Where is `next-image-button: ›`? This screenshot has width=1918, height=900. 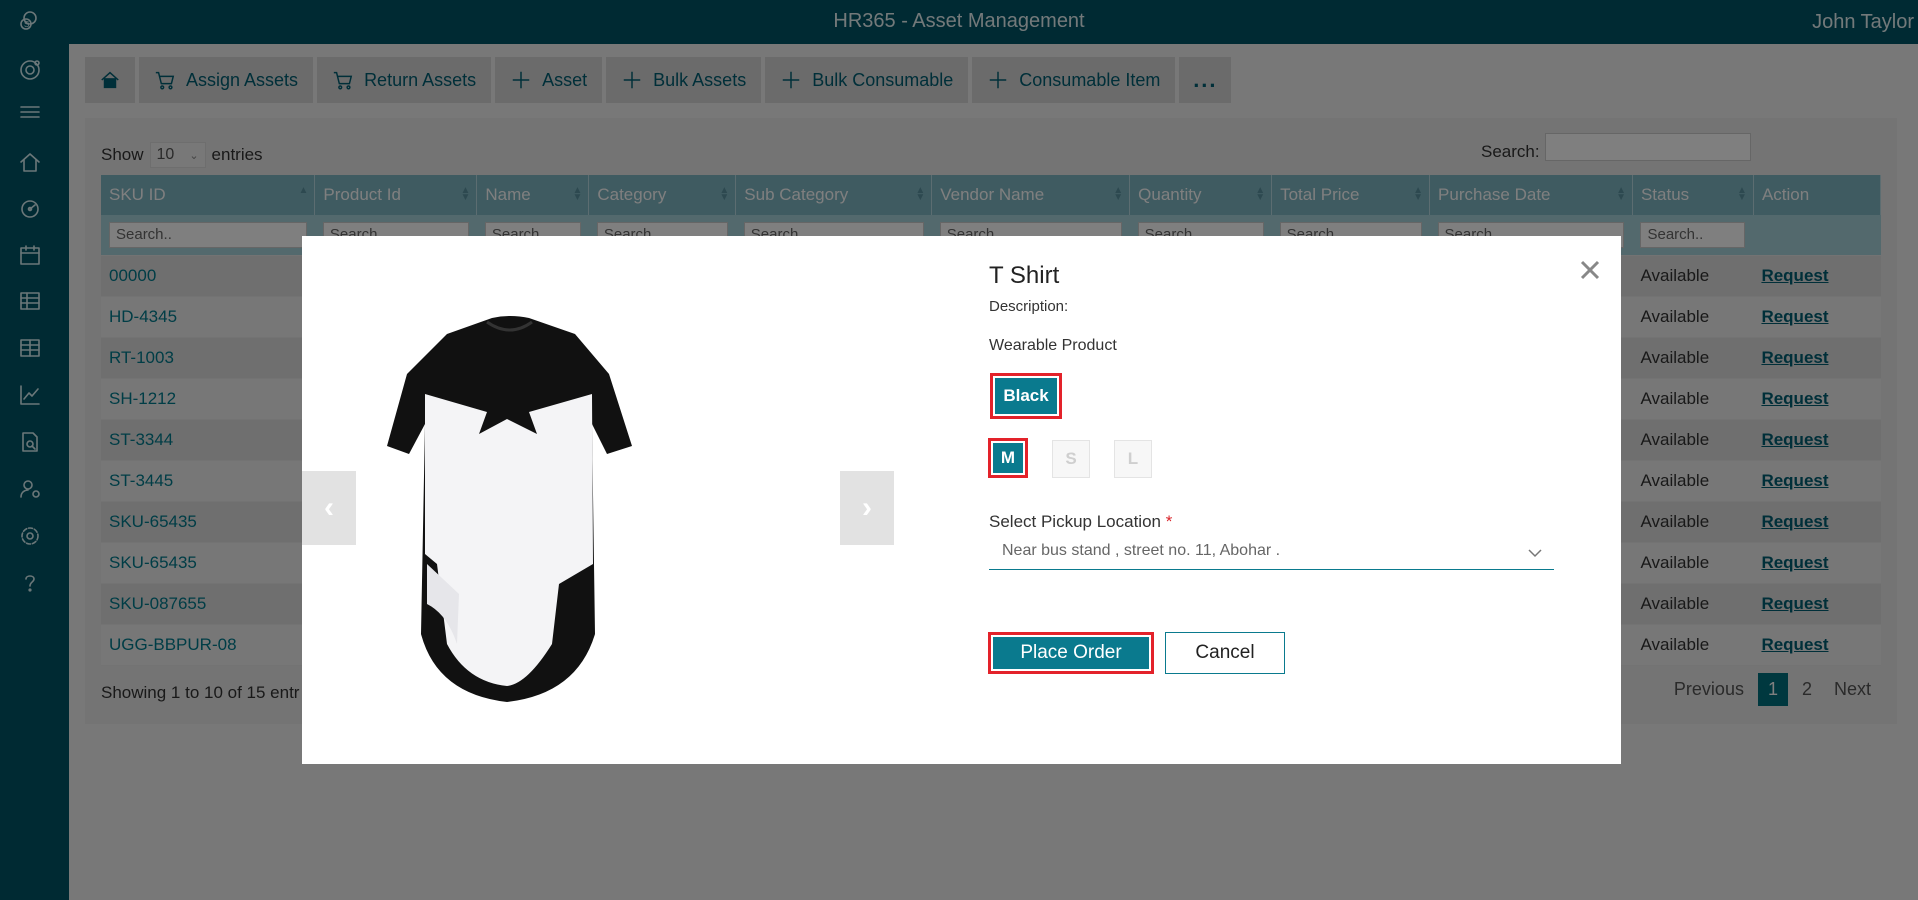 next-image-button: › is located at coordinates (867, 508).